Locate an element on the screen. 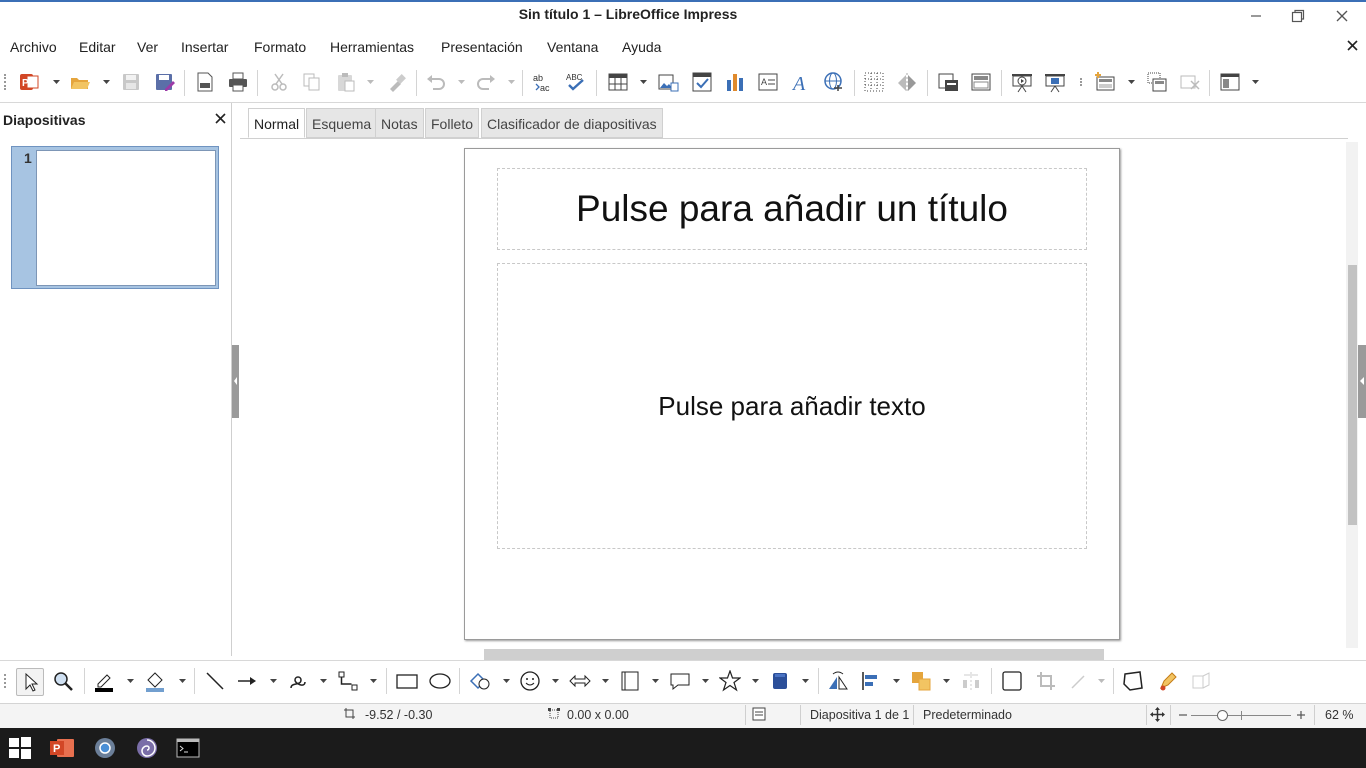 The width and height of the screenshot is (1366, 768). new-button: P is located at coordinates (29, 82).